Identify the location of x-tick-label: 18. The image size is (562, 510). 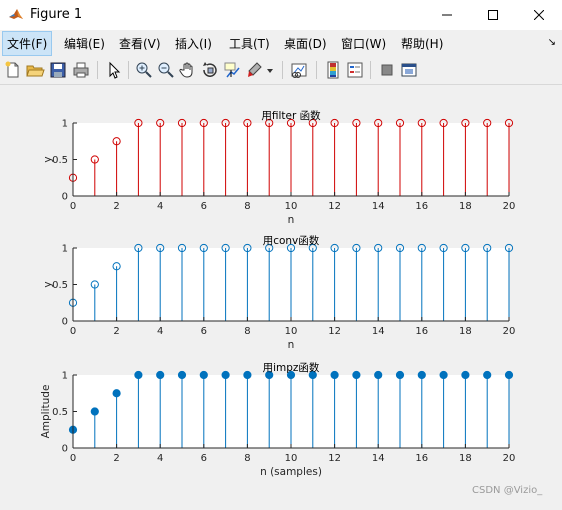
(465, 206).